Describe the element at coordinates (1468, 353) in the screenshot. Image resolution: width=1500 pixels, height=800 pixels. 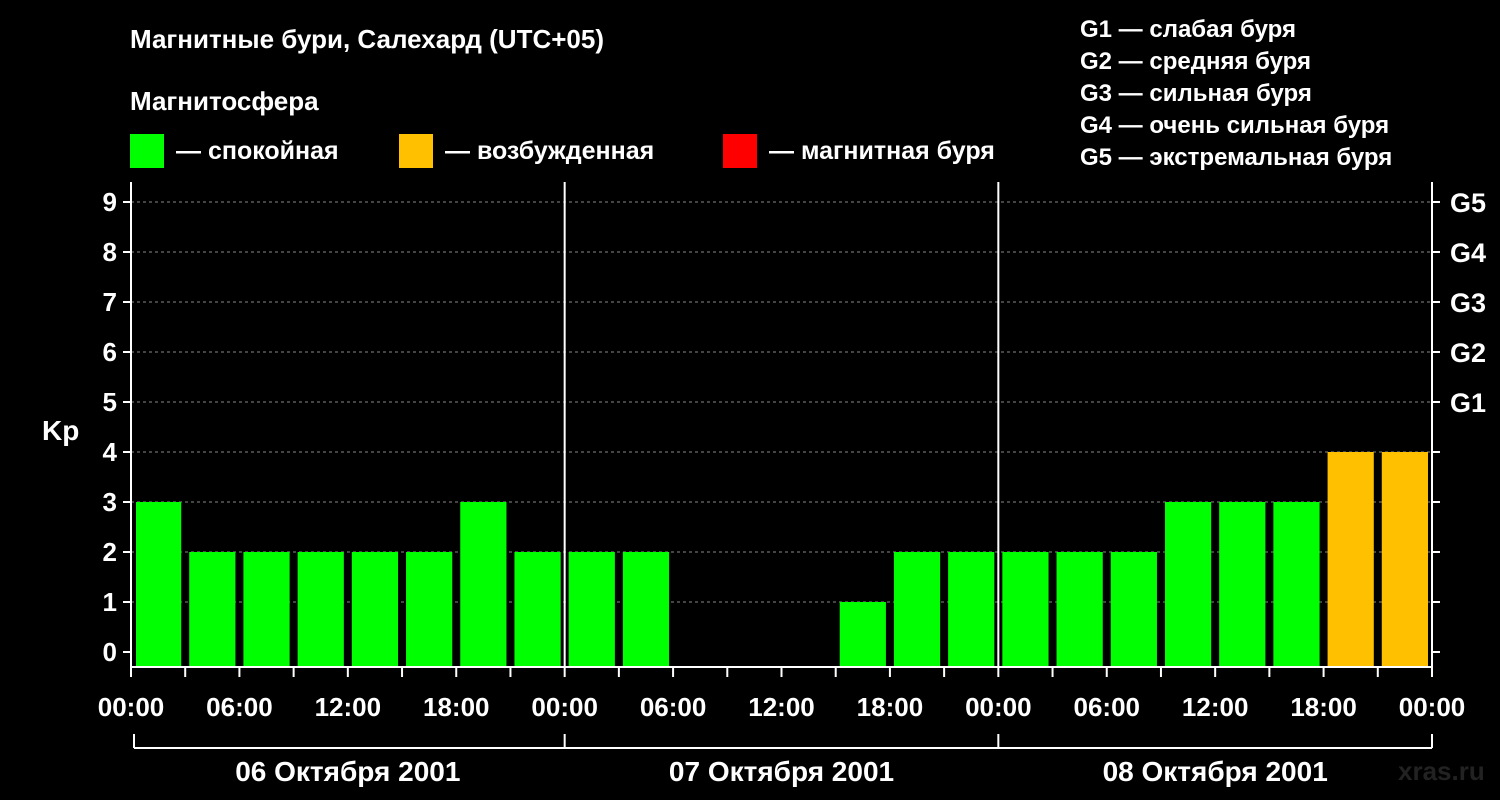
I see `g-level-label: G2` at that location.